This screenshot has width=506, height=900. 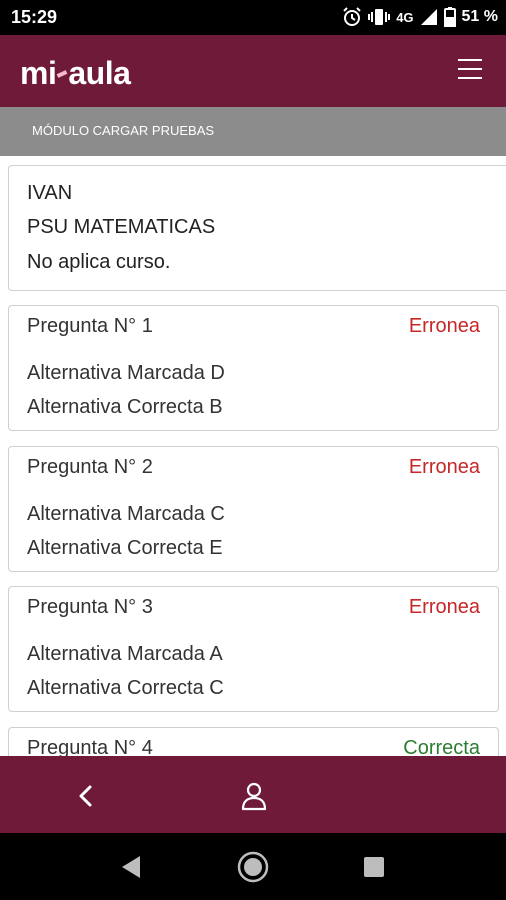 What do you see at coordinates (99, 262) in the screenshot?
I see `student-course: No aplica curso.` at bounding box center [99, 262].